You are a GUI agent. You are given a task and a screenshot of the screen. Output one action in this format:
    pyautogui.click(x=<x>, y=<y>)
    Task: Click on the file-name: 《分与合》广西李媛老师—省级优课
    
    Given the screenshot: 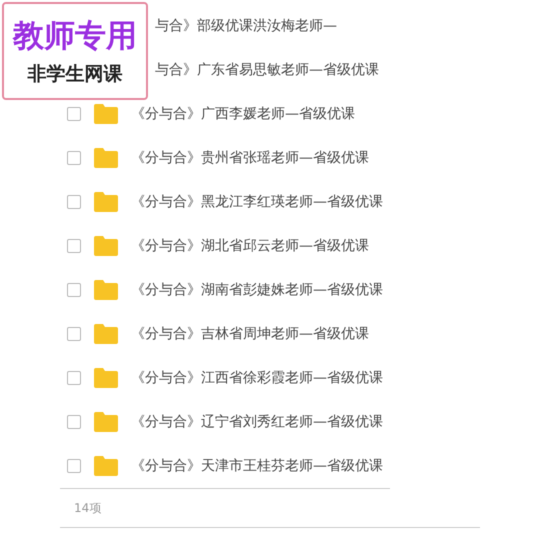 What is the action you would take?
    pyautogui.click(x=243, y=114)
    